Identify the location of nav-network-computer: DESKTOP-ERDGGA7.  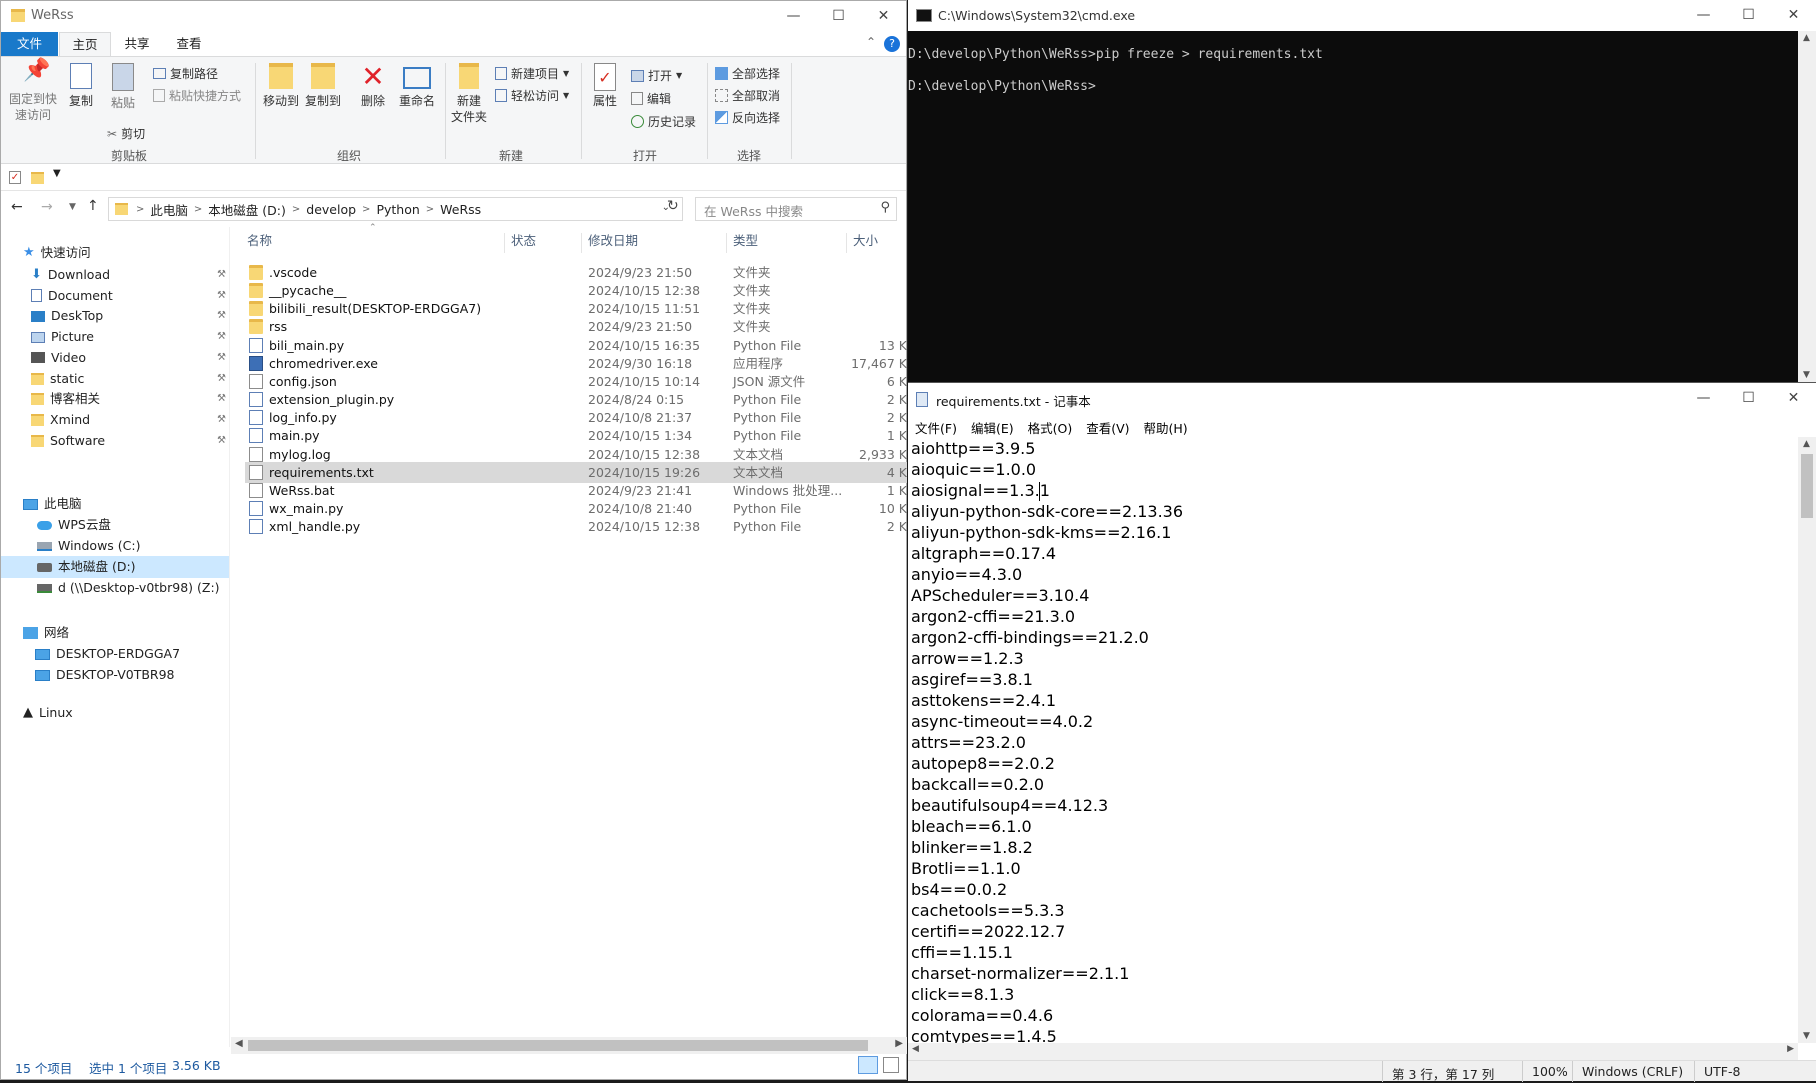
(107, 654).